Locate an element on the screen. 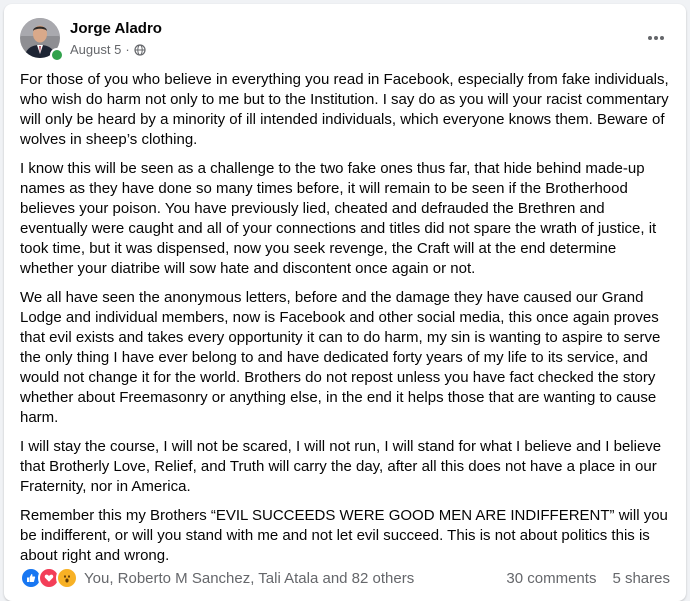  globe-icon is located at coordinates (140, 49).